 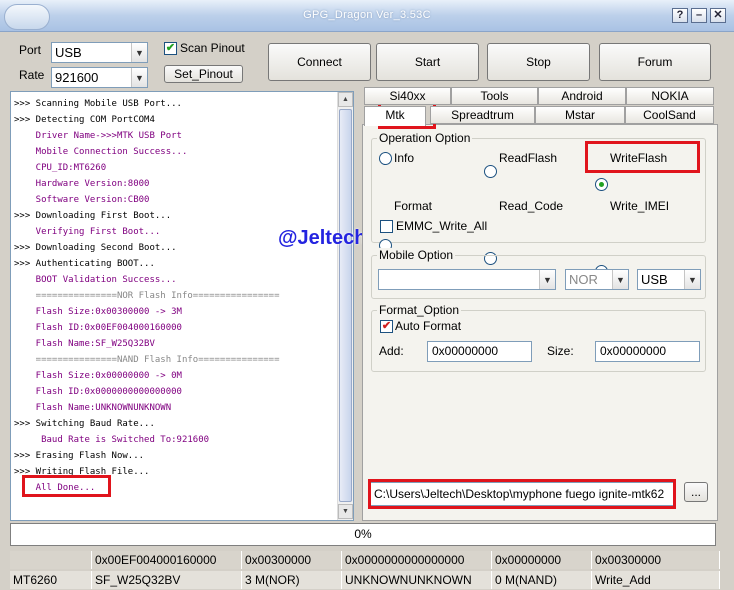 I want to click on progress-bar: 0%, so click(x=363, y=534).